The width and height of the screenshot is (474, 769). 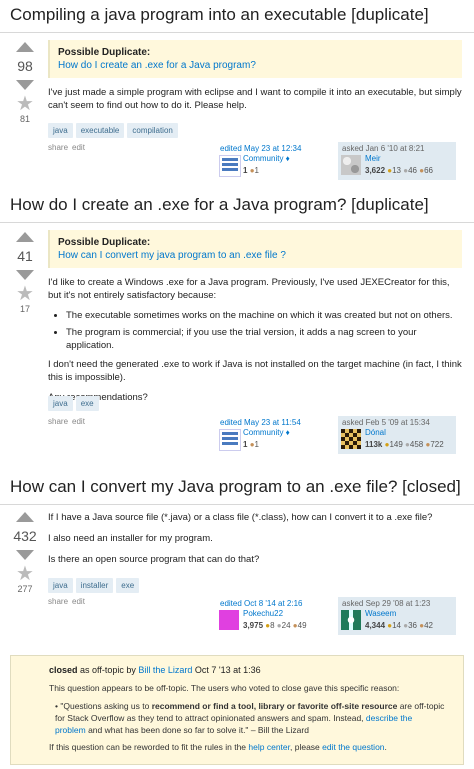 I want to click on post-menu: share edit, so click(x=68, y=147).